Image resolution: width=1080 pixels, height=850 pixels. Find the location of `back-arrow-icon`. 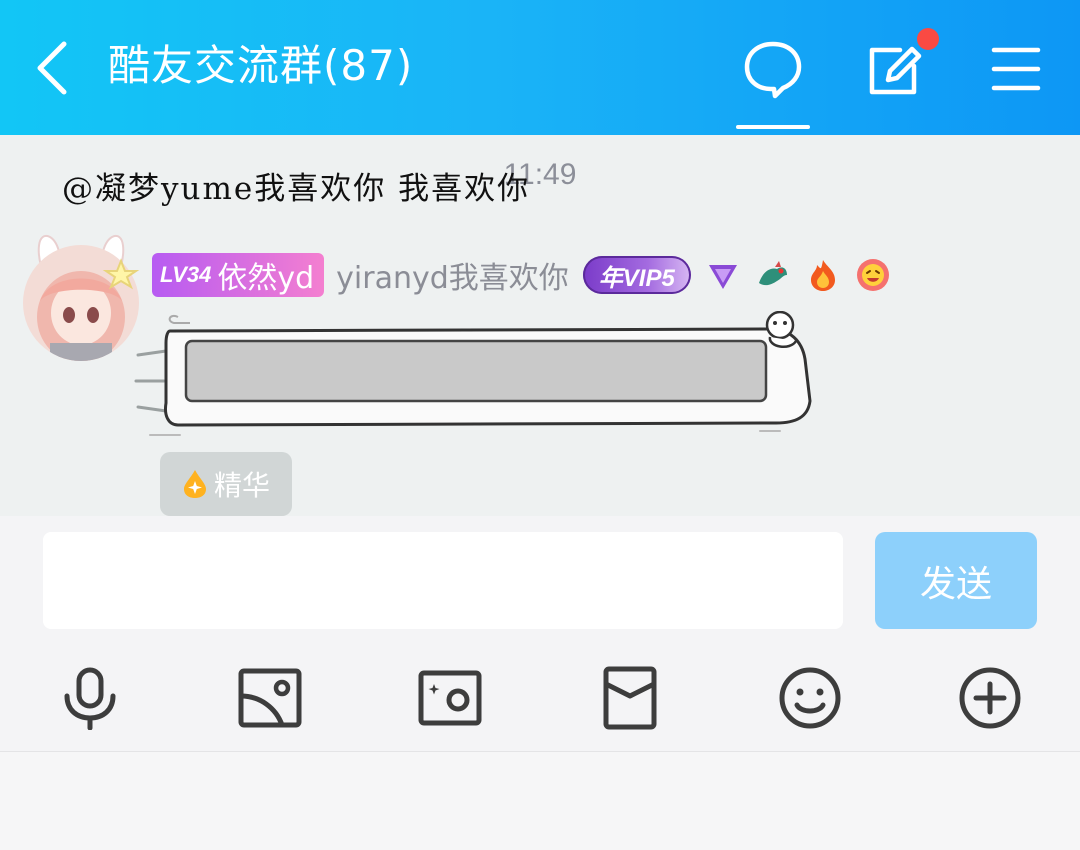

back-arrow-icon is located at coordinates (55, 68).